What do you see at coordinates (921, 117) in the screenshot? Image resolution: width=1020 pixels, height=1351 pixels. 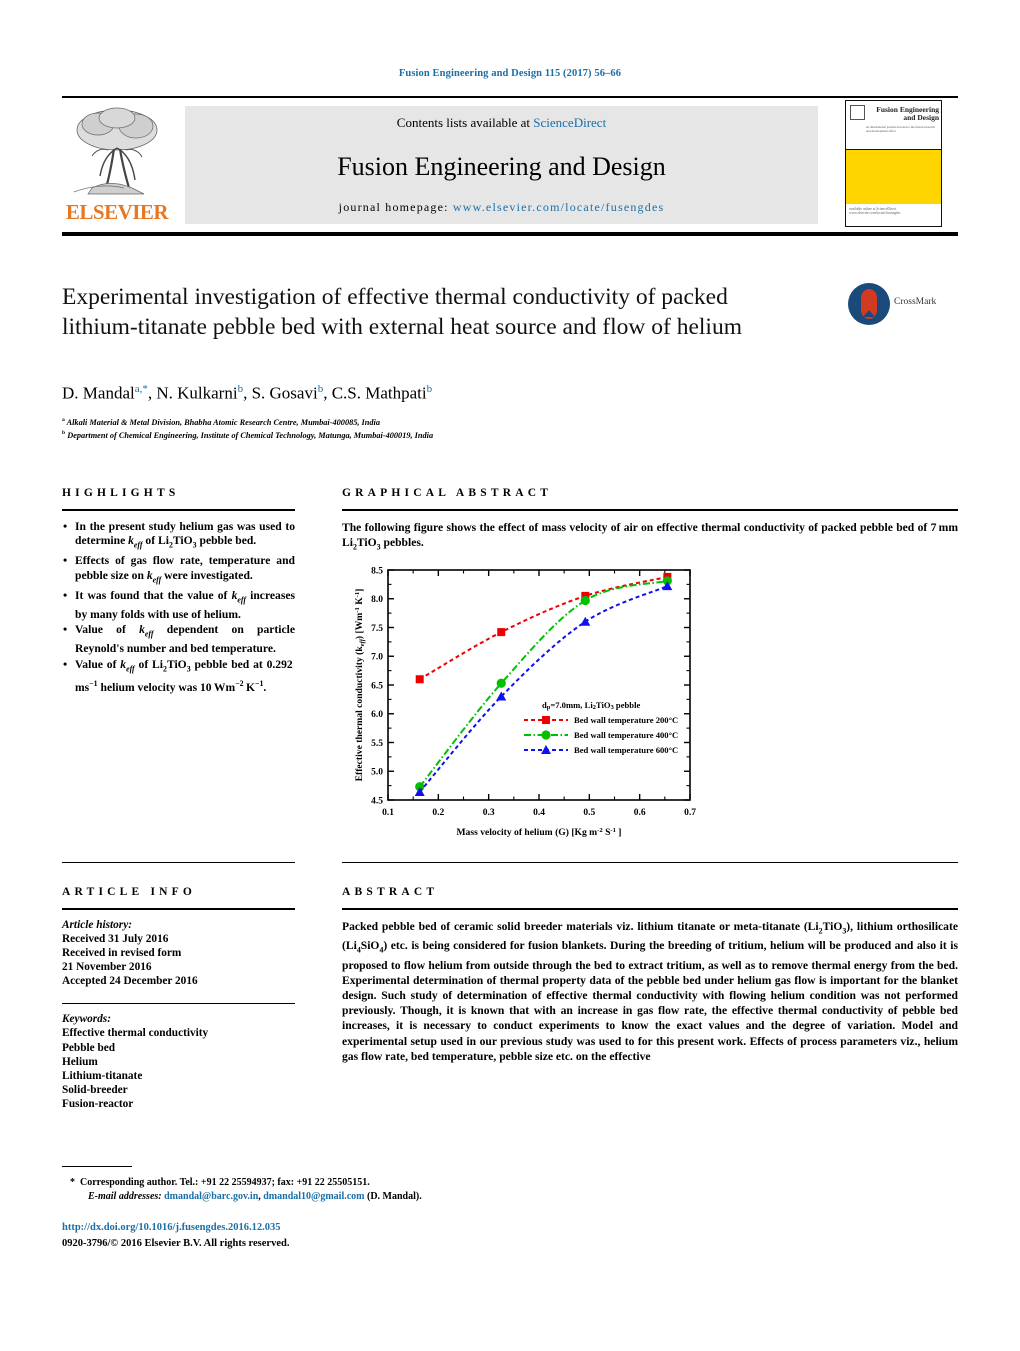 I see `cover-title-line2: and Design` at bounding box center [921, 117].